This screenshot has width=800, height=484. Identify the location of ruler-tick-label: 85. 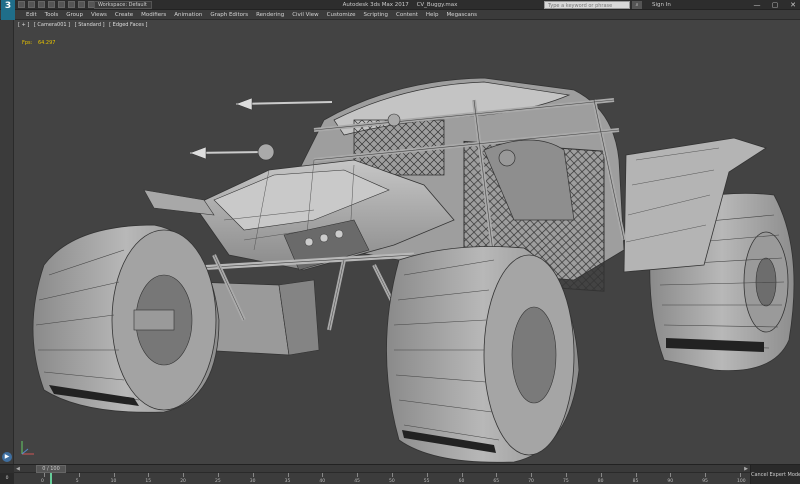
(635, 481).